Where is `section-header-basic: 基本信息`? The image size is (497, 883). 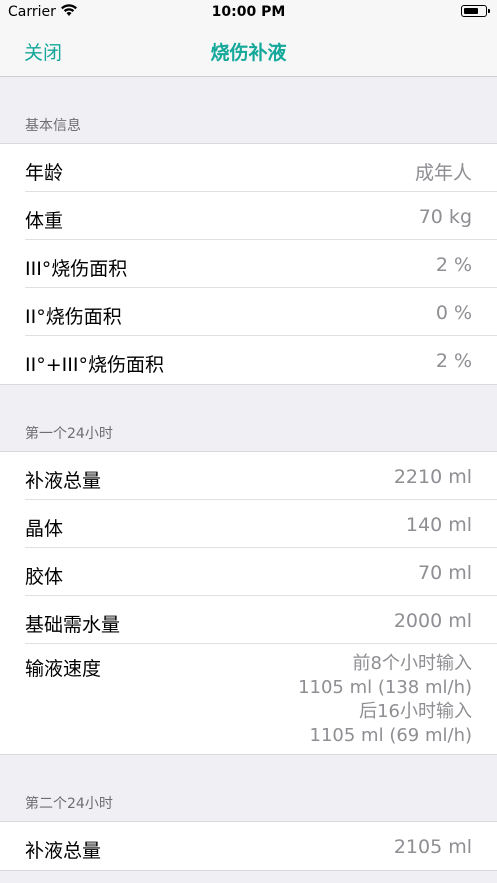
section-header-basic: 基本信息 is located at coordinates (248, 110).